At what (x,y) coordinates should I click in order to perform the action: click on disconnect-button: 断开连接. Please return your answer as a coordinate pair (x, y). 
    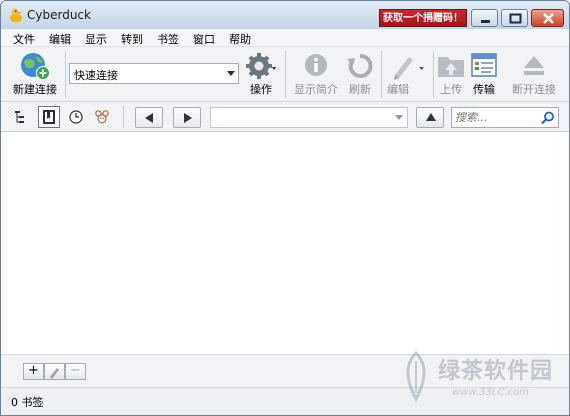
    Looking at the image, I should click on (534, 74).